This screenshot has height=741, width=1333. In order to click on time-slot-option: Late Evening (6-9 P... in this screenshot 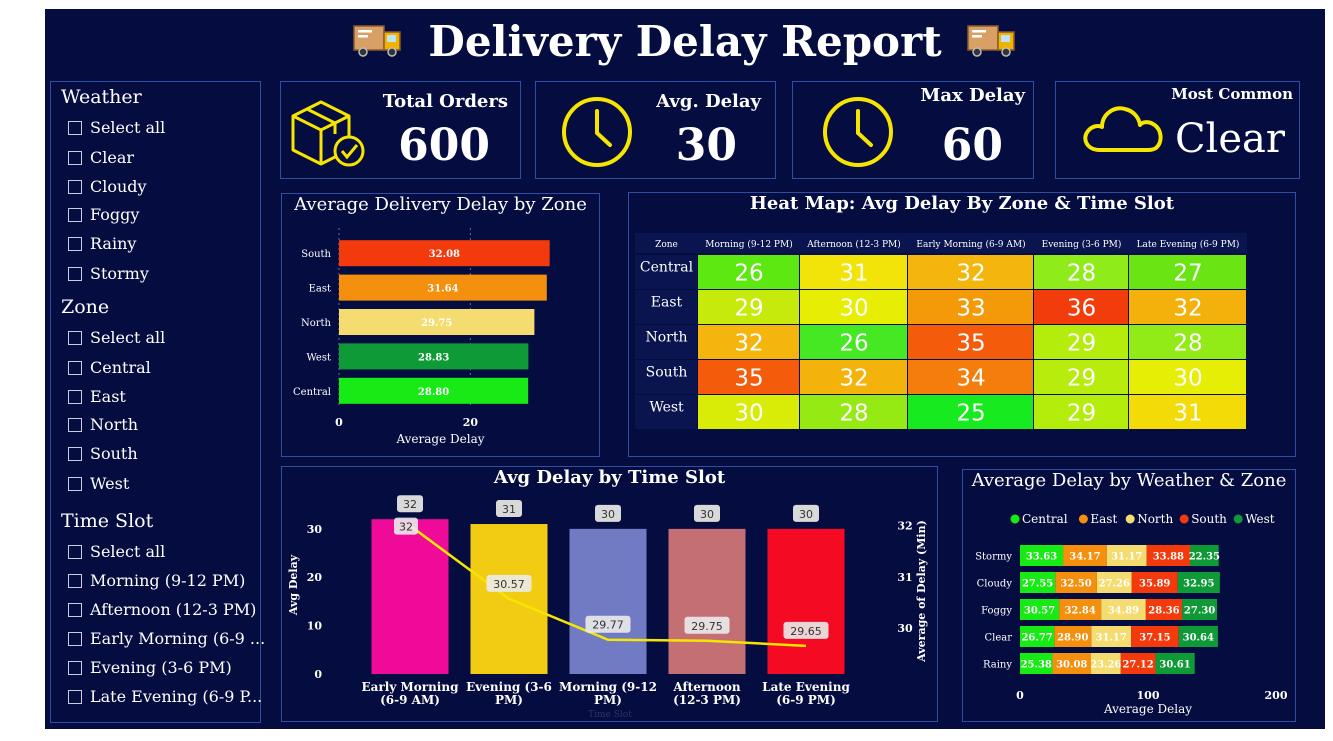, I will do `click(165, 696)`.